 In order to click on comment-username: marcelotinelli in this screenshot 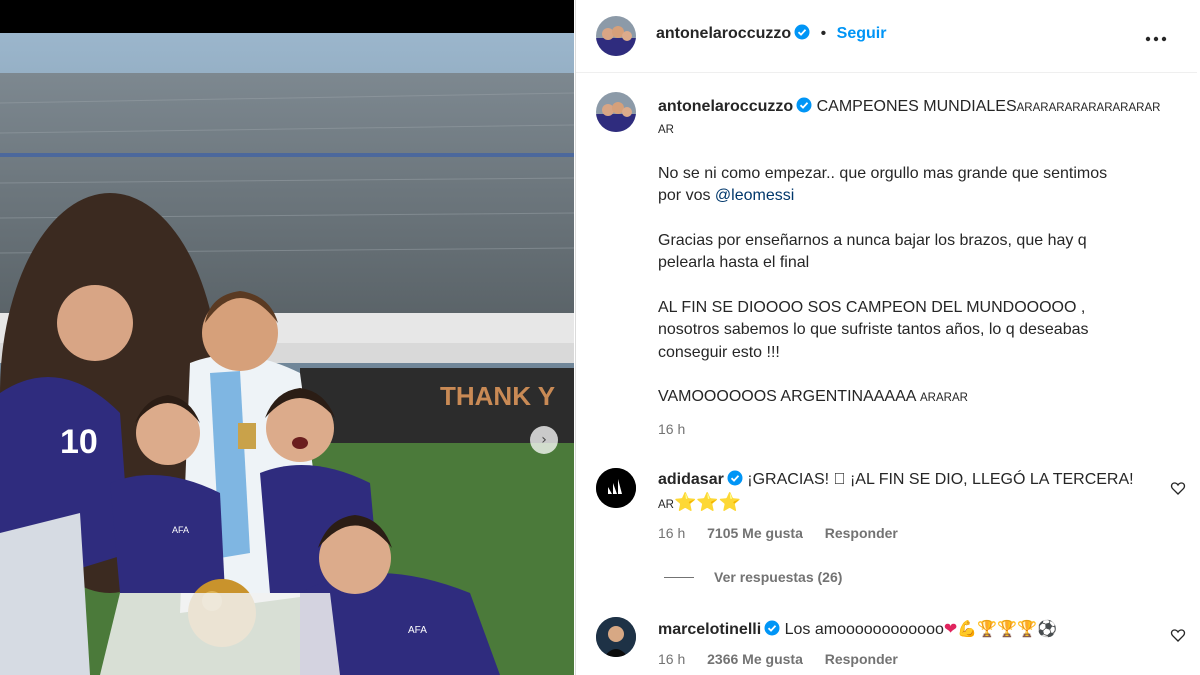, I will do `click(709, 629)`.